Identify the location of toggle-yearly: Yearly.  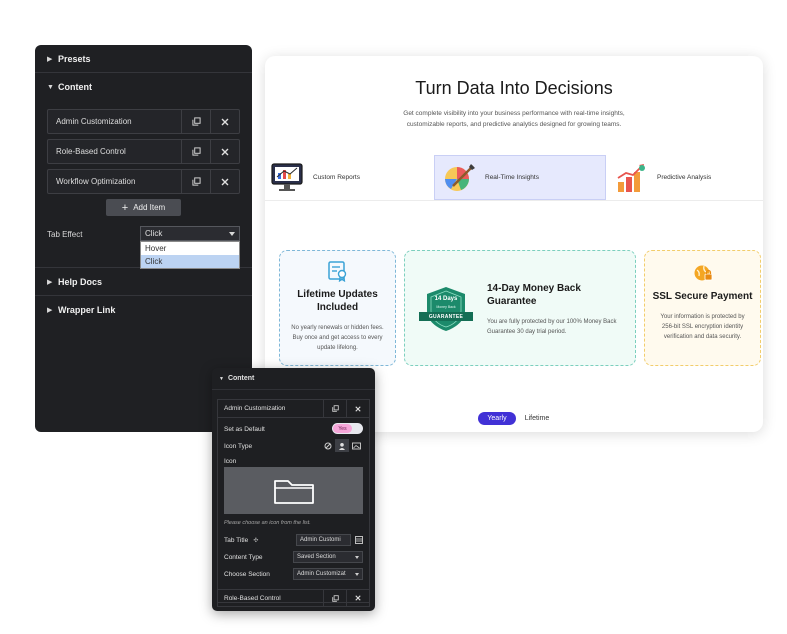
(497, 418).